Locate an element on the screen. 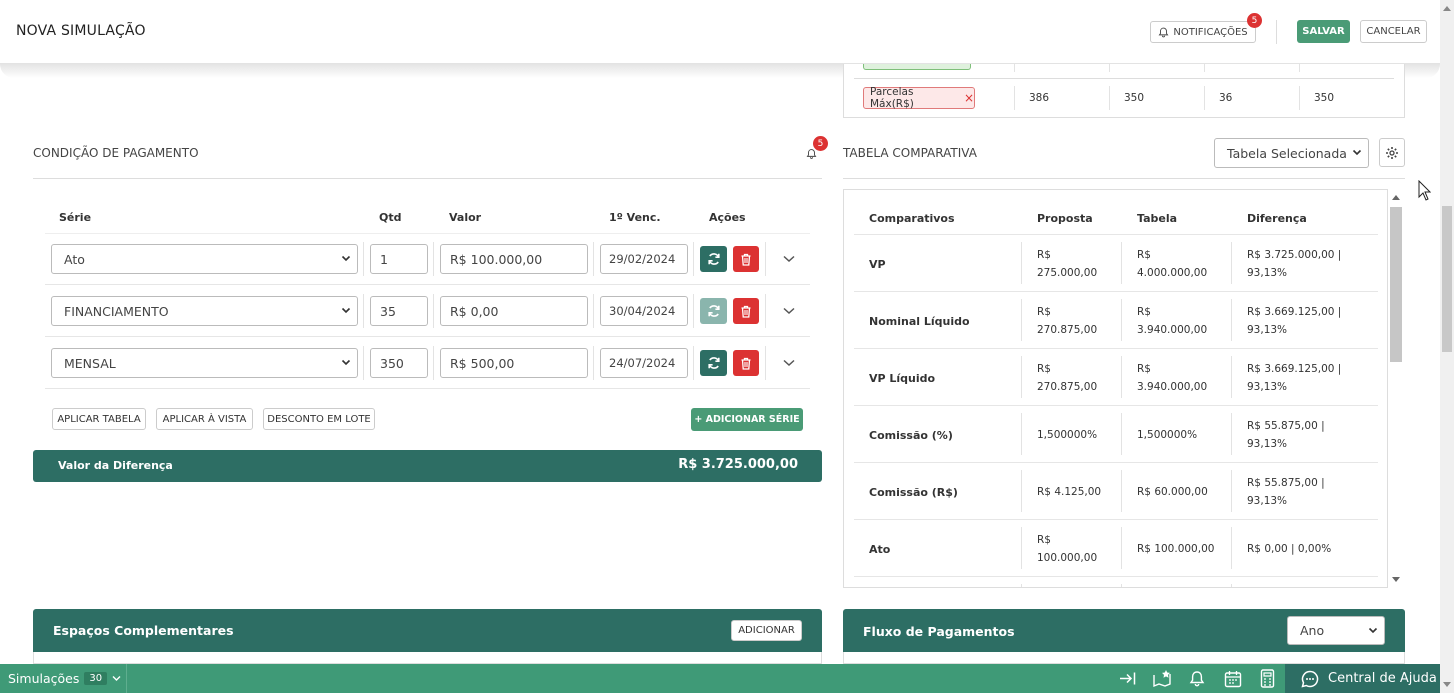  close-icon: × is located at coordinates (969, 98).